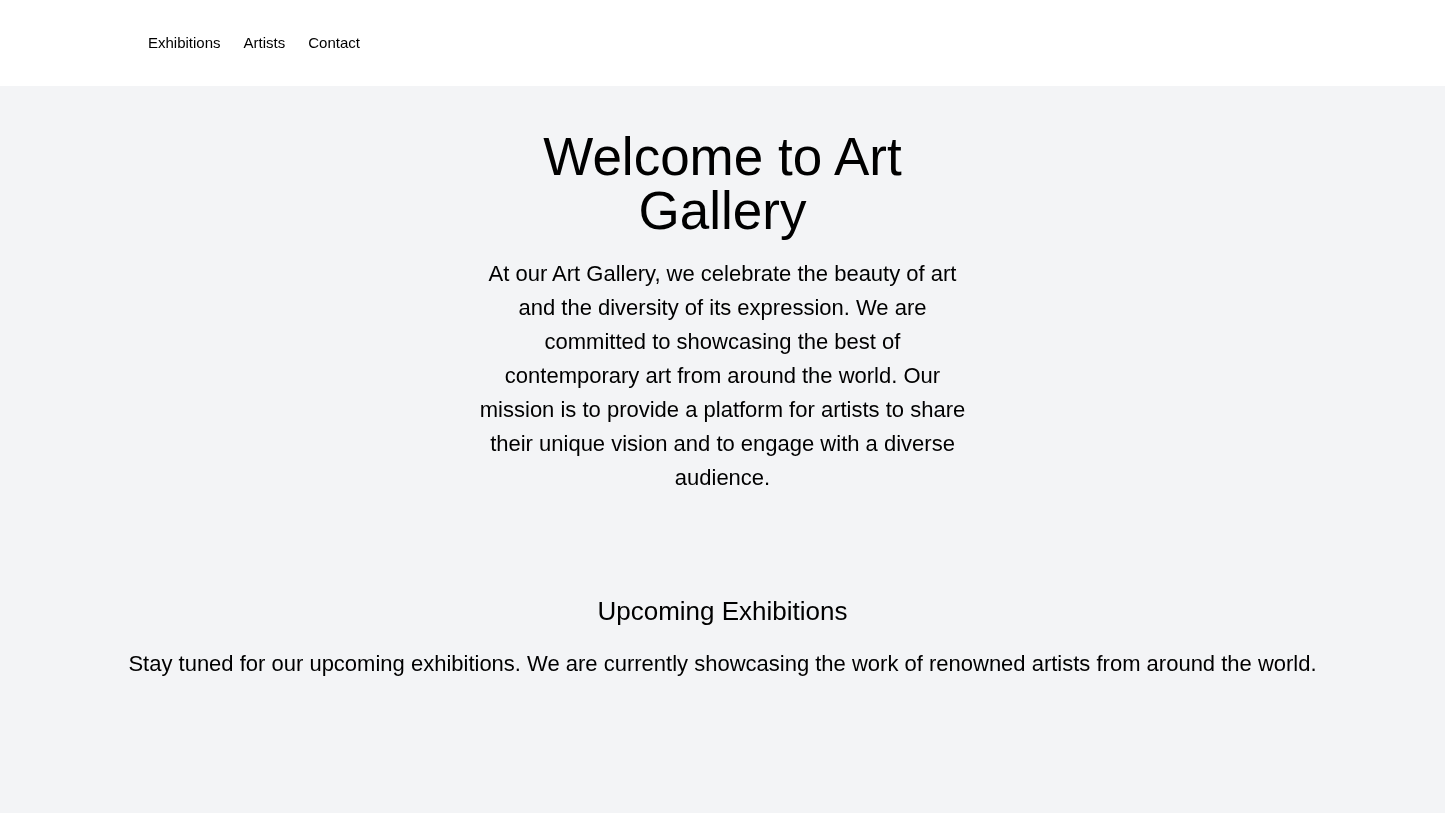 The image size is (1445, 813). Describe the element at coordinates (264, 43) in the screenshot. I see `nav-link: Artists` at that location.